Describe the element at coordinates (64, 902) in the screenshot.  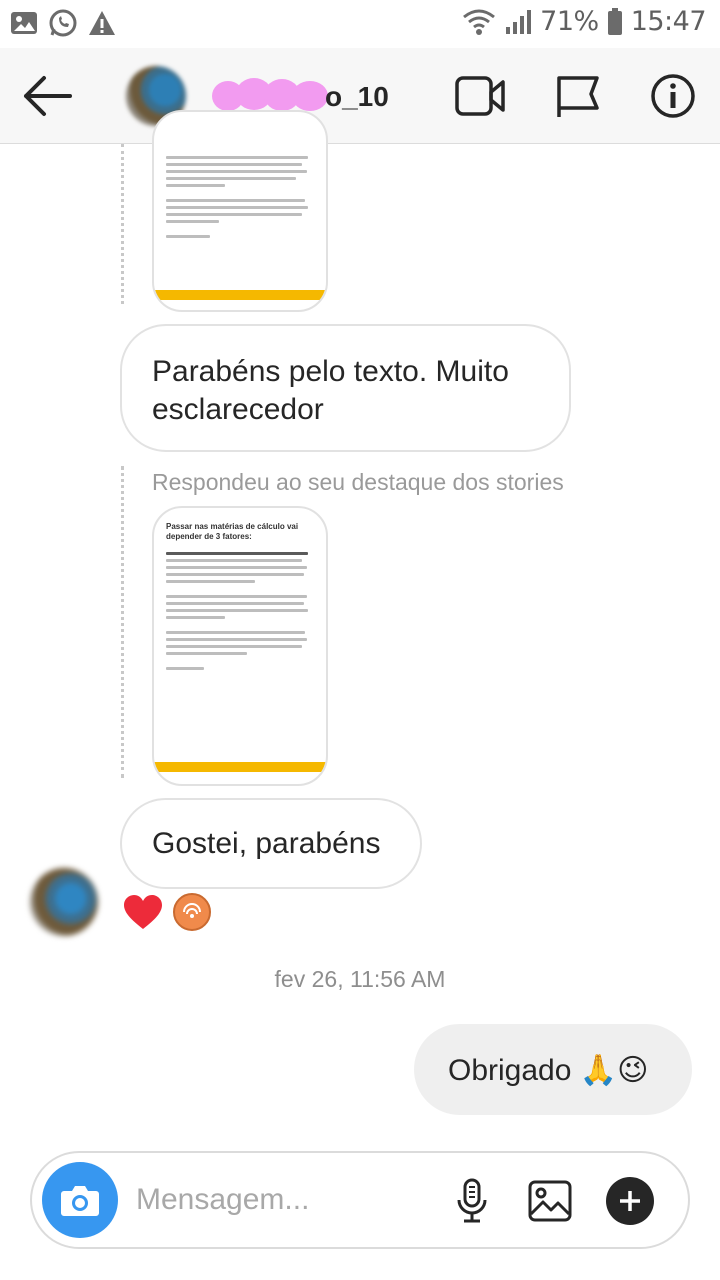
I see `sender-avatar` at that location.